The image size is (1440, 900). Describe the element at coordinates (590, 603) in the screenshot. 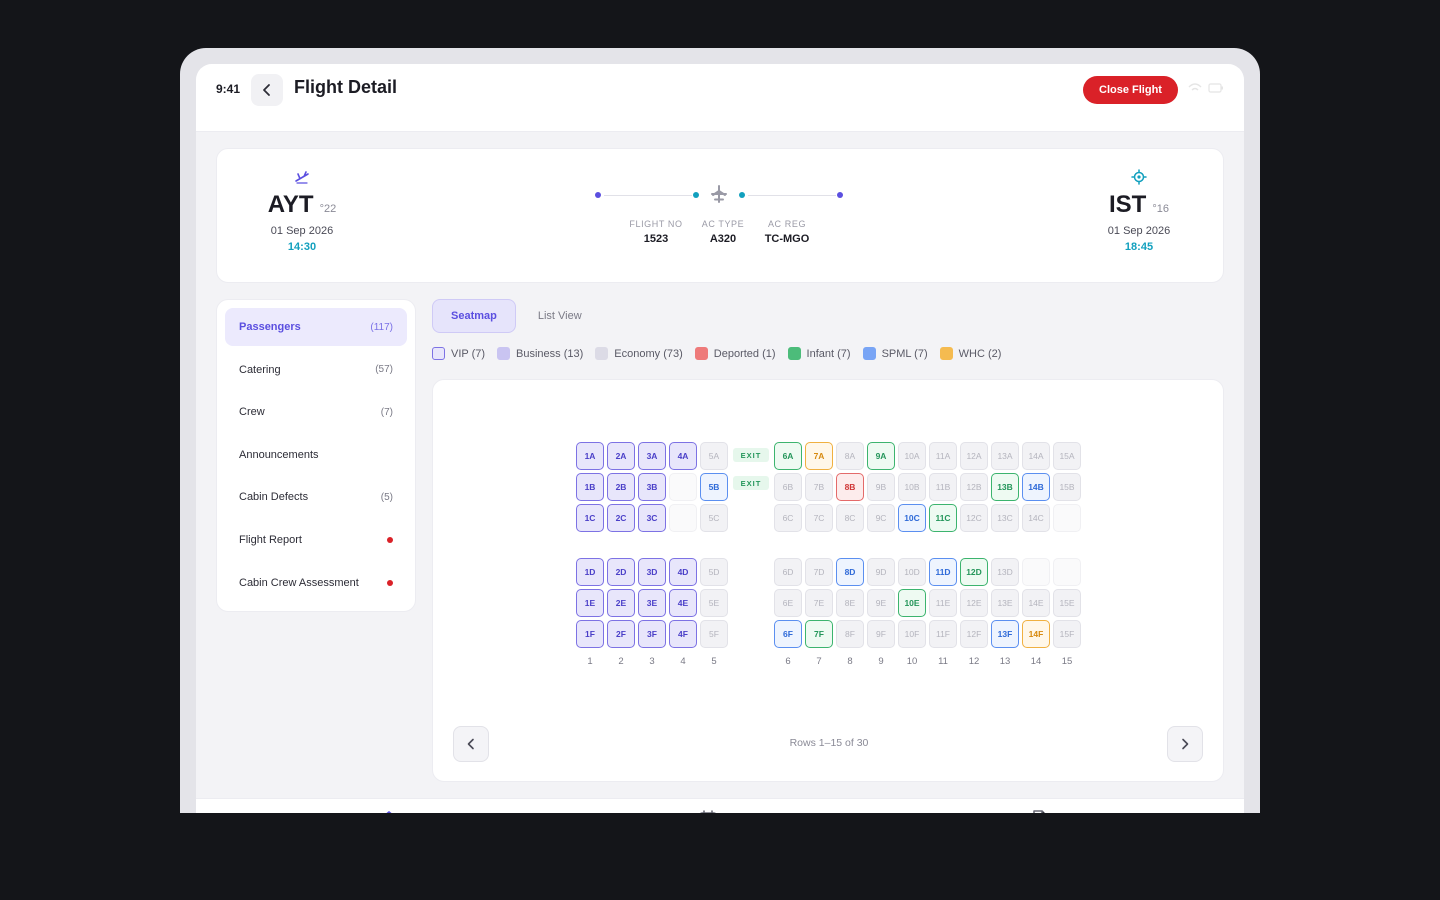

I see `seat-1e: 1E` at that location.